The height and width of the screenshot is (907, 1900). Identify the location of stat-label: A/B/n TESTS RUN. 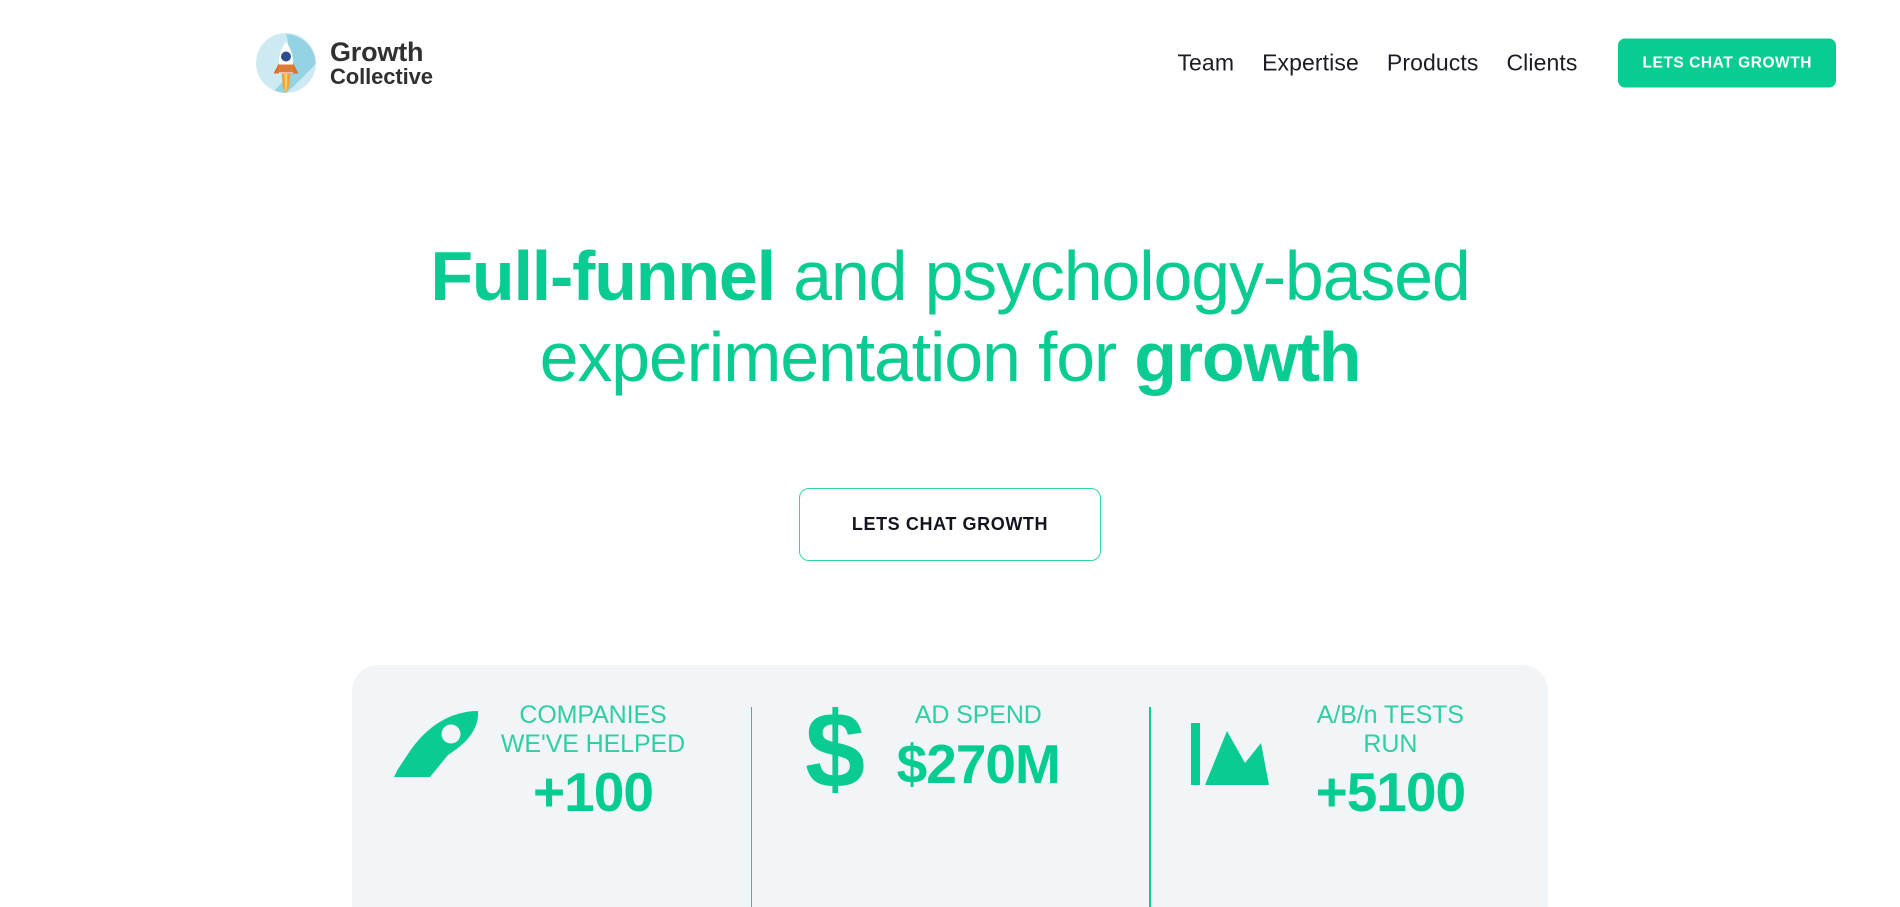
(1390, 729).